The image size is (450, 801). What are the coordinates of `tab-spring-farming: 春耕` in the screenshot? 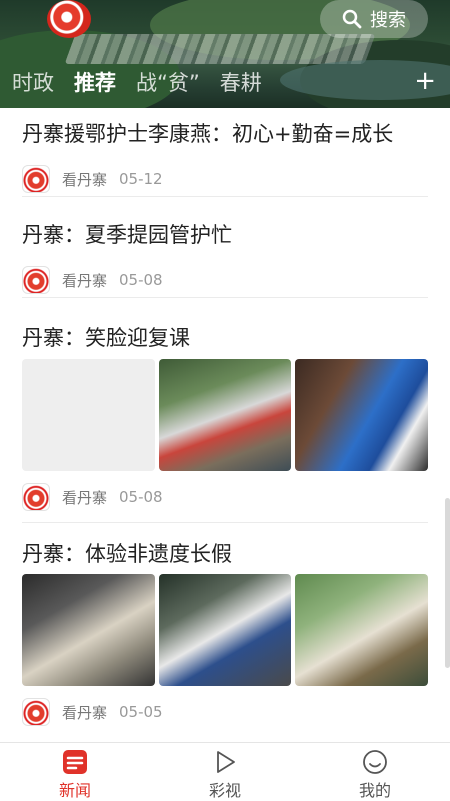 It's located at (241, 82).